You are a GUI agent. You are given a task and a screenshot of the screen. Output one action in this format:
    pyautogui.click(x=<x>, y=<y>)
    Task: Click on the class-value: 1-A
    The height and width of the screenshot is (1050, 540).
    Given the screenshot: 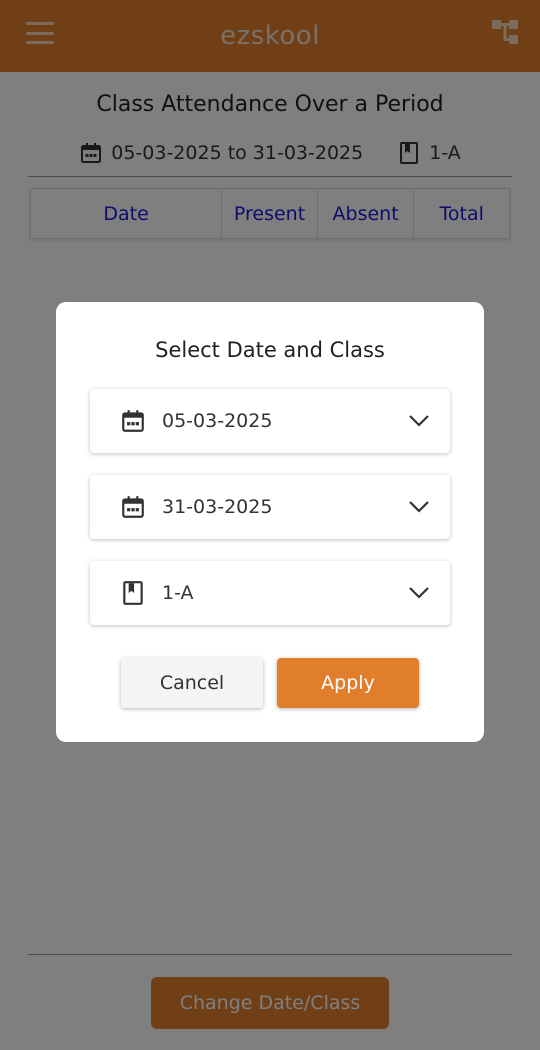 What is the action you would take?
    pyautogui.click(x=178, y=593)
    